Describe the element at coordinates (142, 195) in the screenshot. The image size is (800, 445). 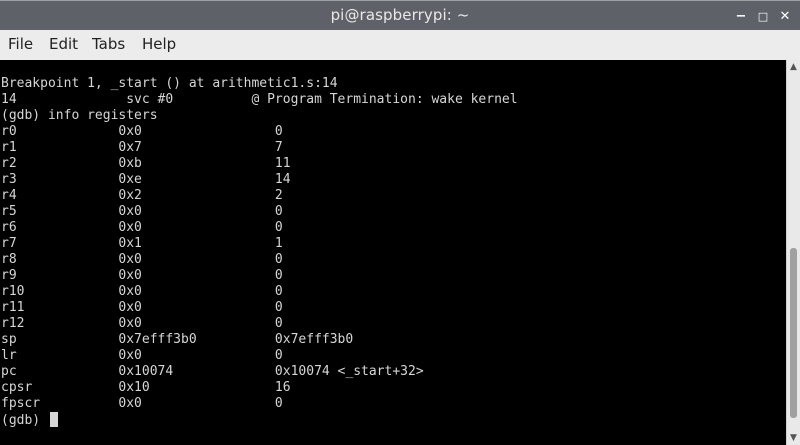
I see `terminal-line: r4 0x2 2` at that location.